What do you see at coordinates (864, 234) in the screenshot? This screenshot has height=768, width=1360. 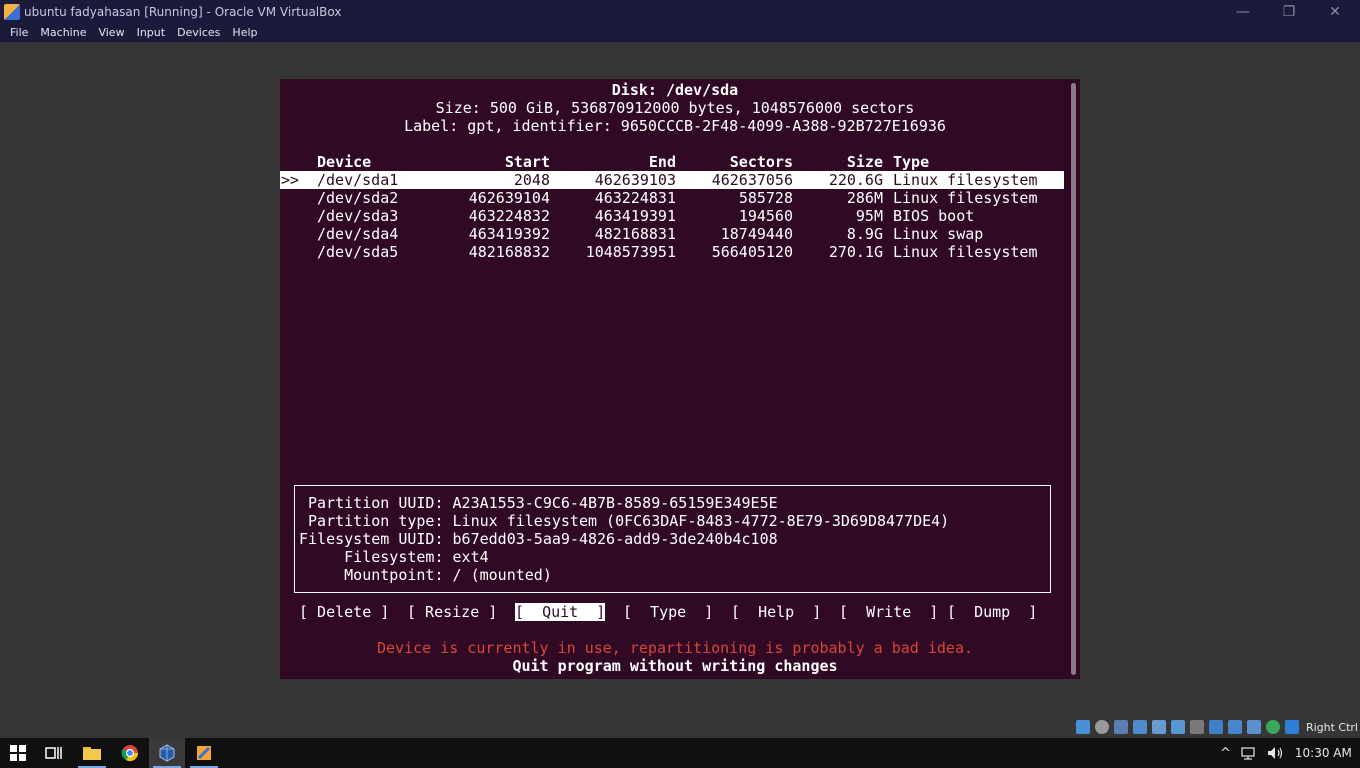 I see `cell-size: 8.9G` at bounding box center [864, 234].